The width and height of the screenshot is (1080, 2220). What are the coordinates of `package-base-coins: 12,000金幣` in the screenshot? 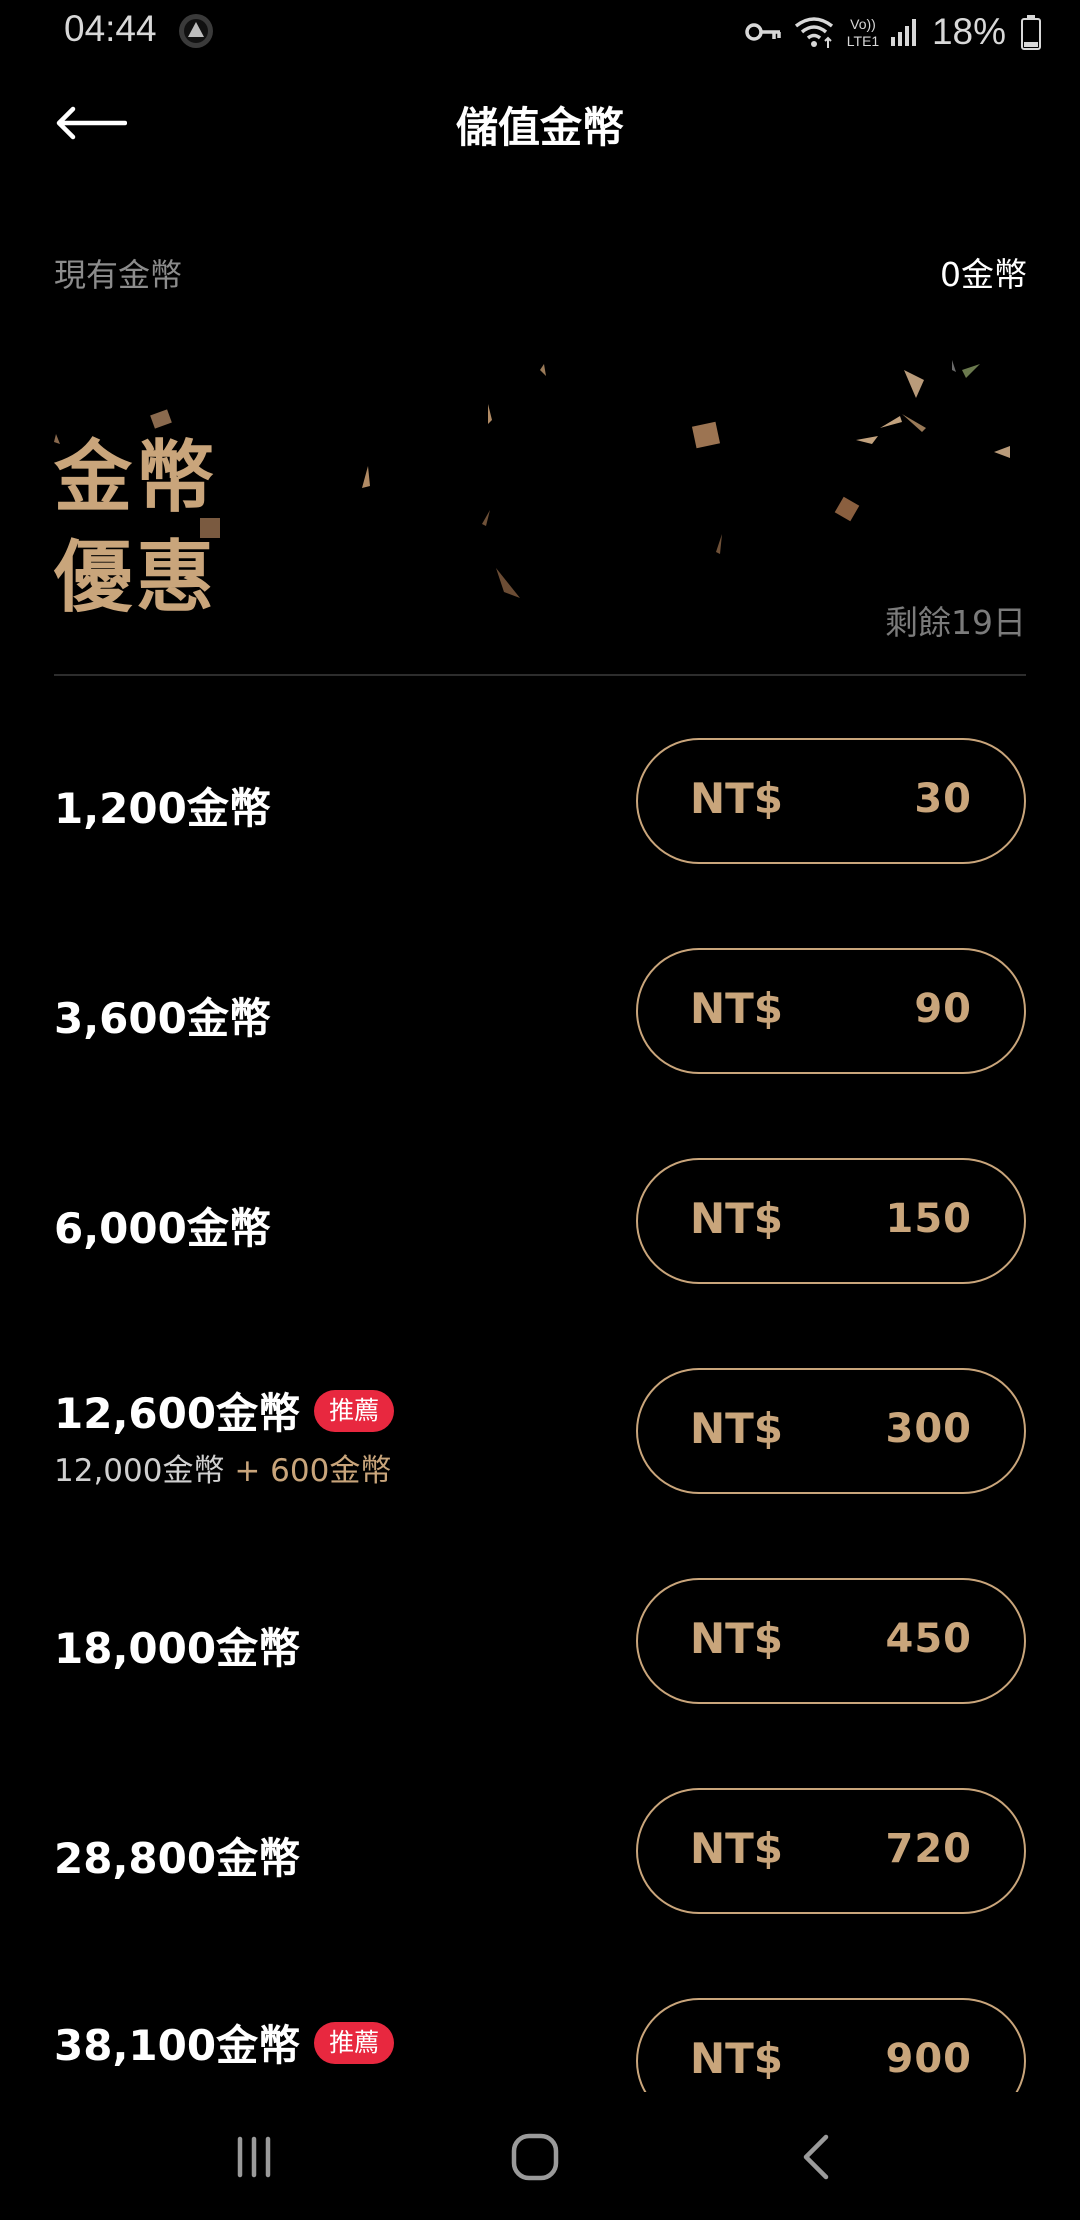 It's located at (139, 1471).